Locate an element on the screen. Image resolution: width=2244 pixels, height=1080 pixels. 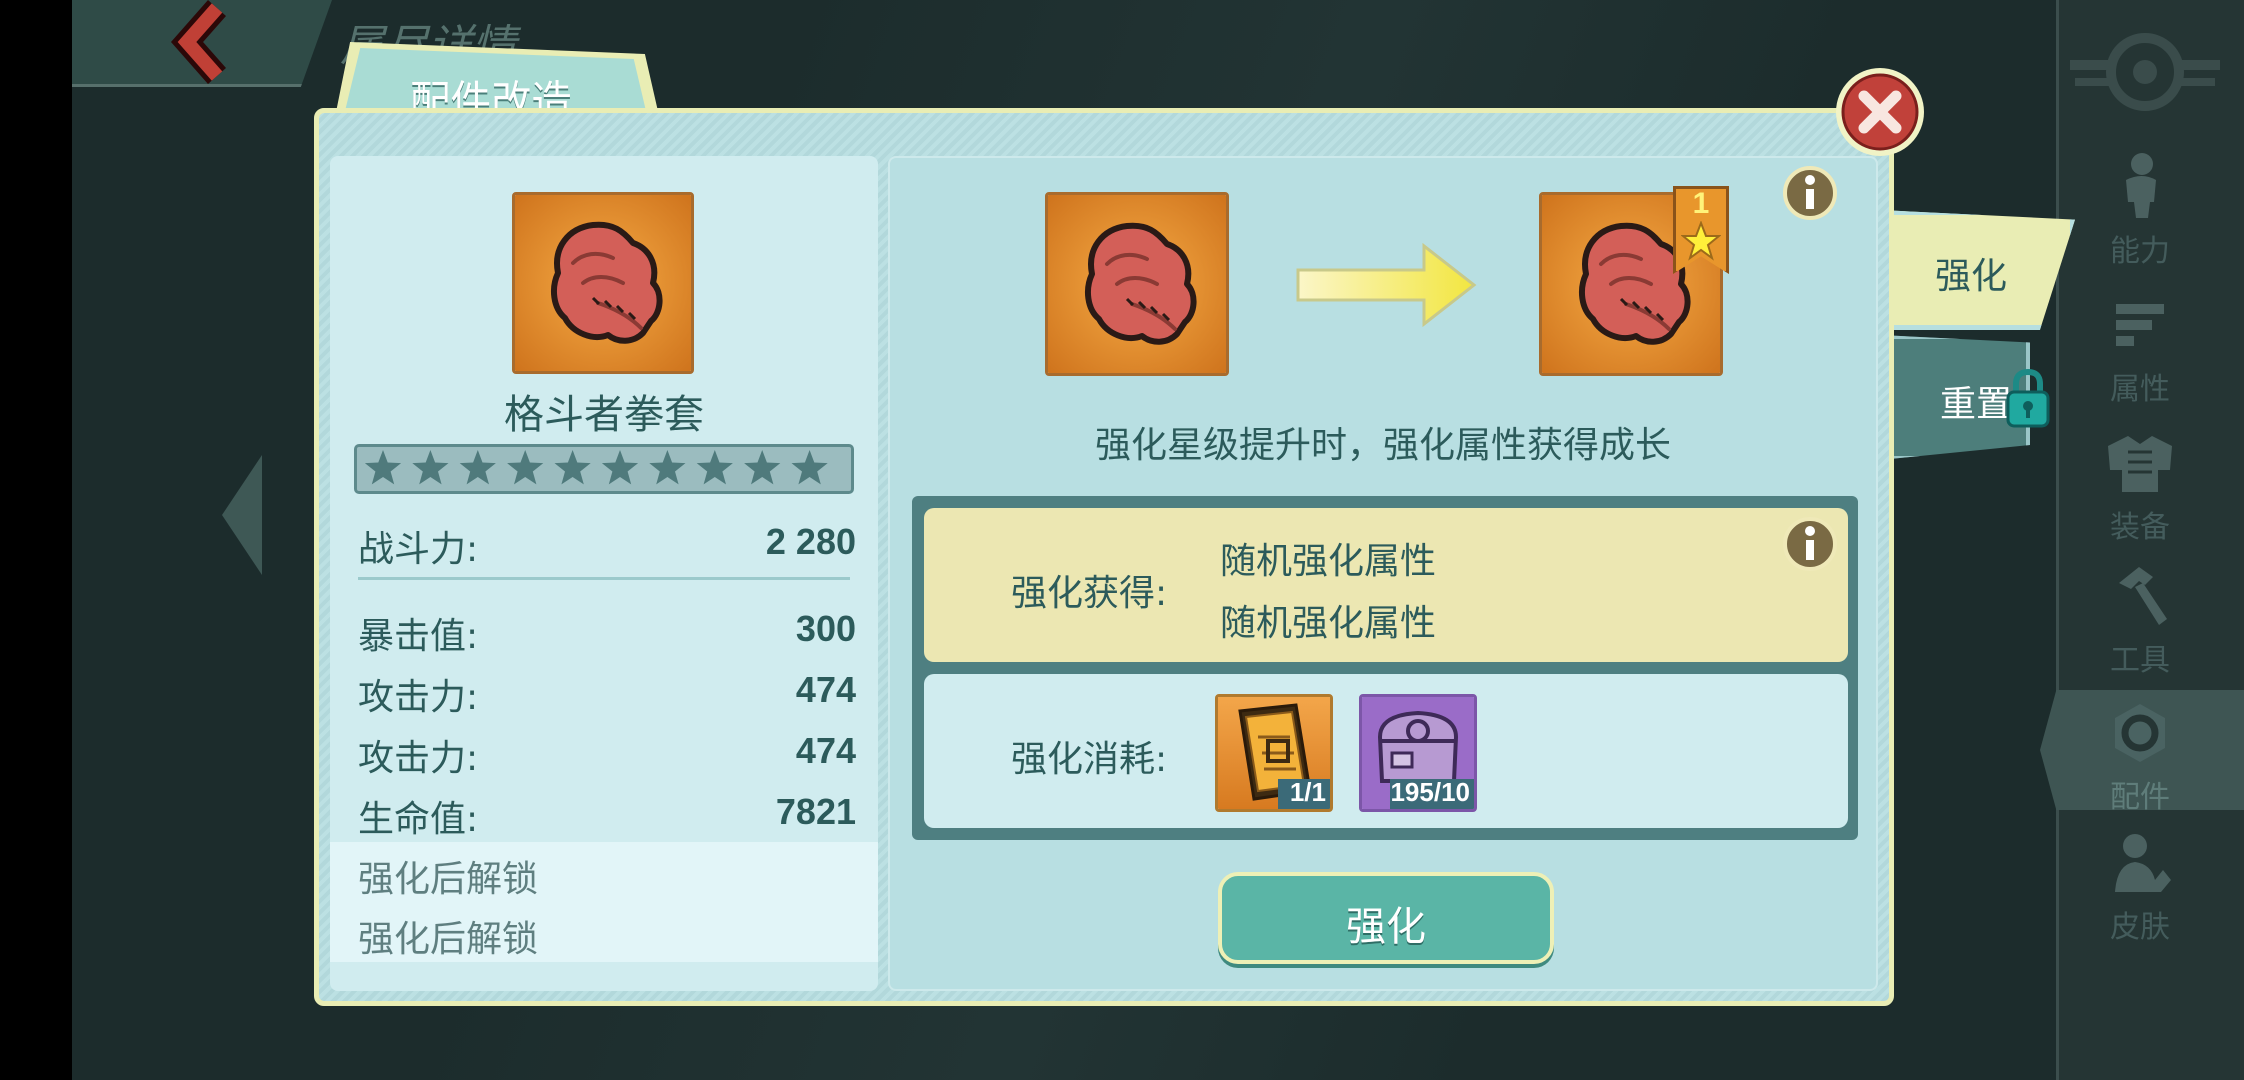
star-rating-bar is located at coordinates (604, 469).